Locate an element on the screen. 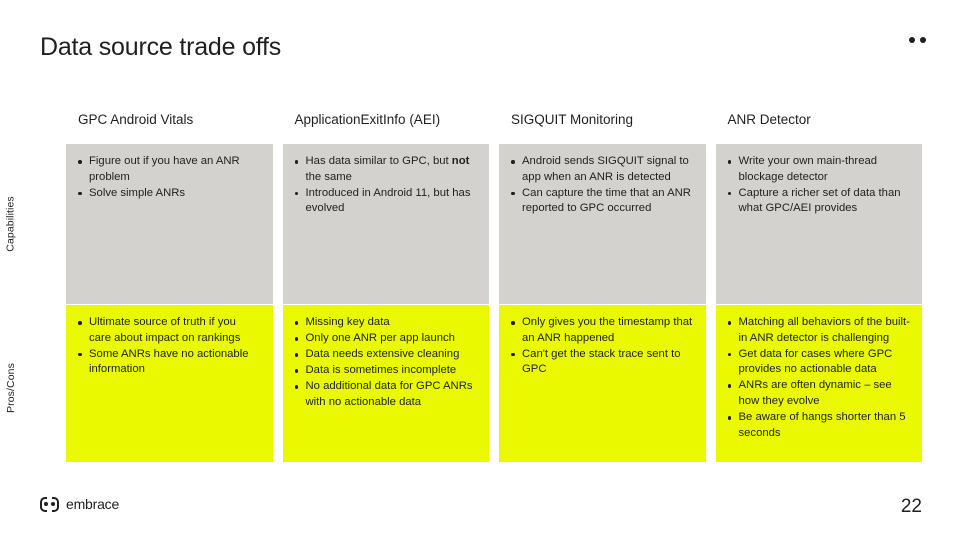  embrace-logo-icon is located at coordinates (49, 504).